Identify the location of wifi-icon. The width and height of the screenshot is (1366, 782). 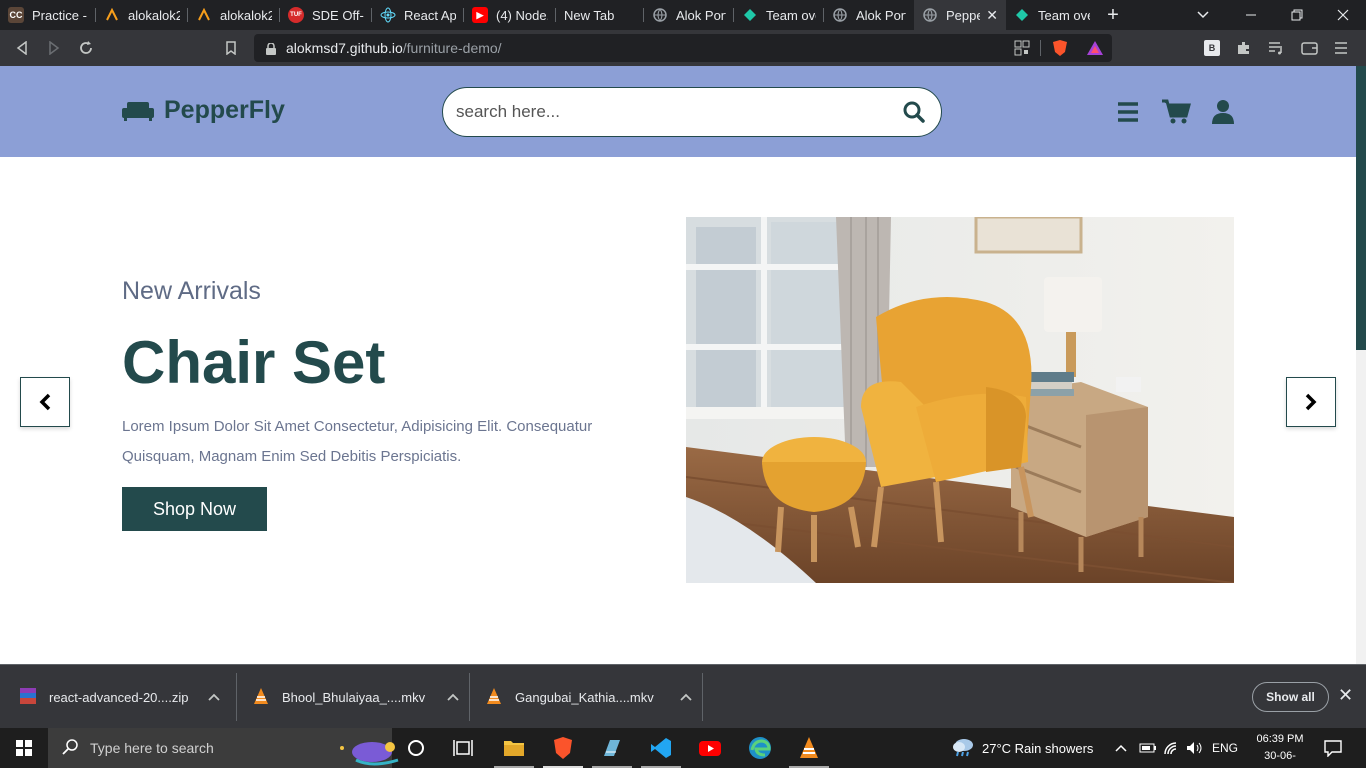
(1172, 748).